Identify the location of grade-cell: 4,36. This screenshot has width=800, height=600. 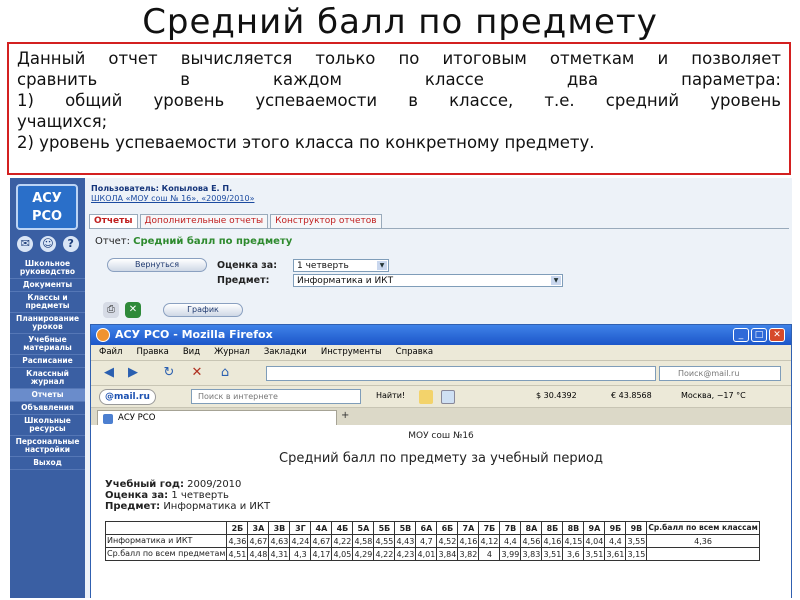
(237, 541).